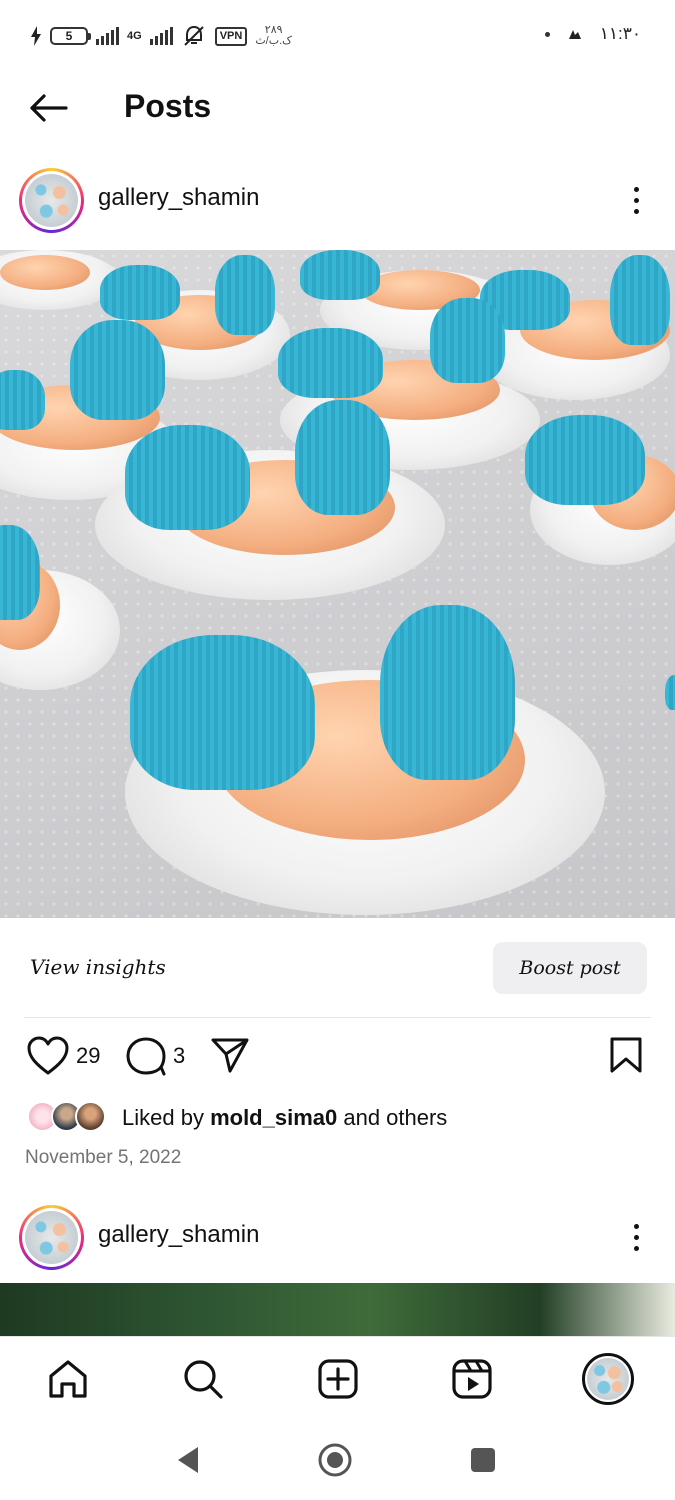  What do you see at coordinates (88, 1055) in the screenshot?
I see `like-count: 29` at bounding box center [88, 1055].